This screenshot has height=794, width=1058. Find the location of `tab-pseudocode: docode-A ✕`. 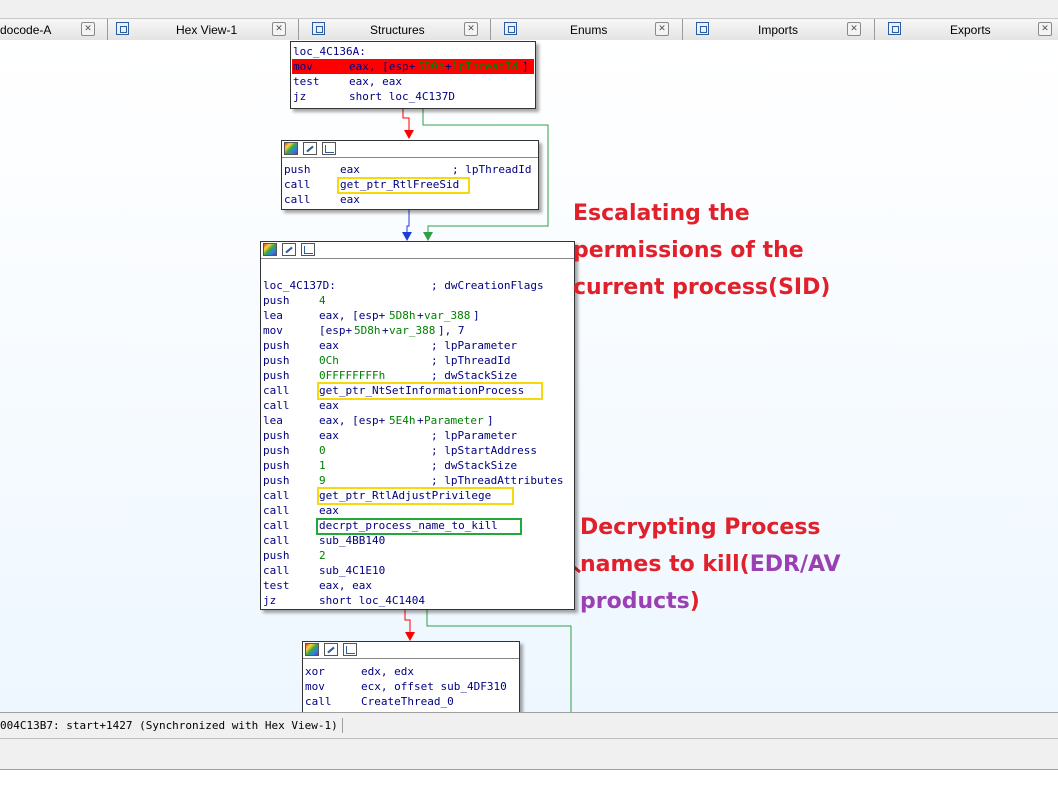

tab-pseudocode: docode-A ✕ is located at coordinates (54, 30).